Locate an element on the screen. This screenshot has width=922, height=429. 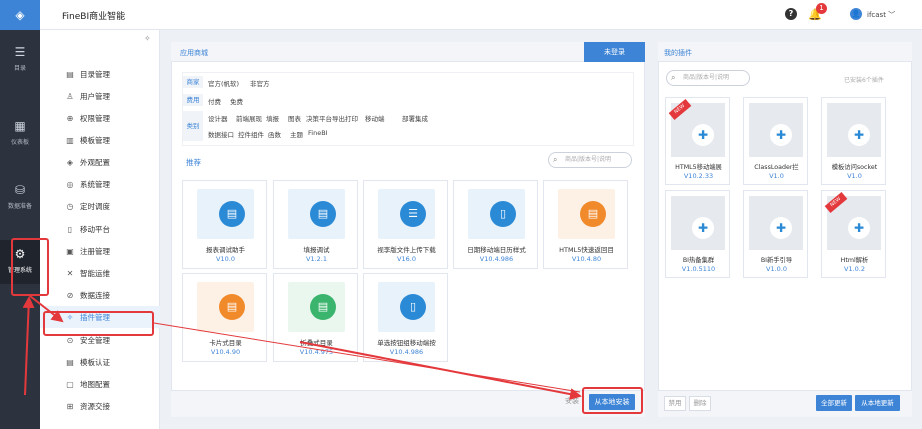
filter-option: 函数 is located at coordinates (274, 134).